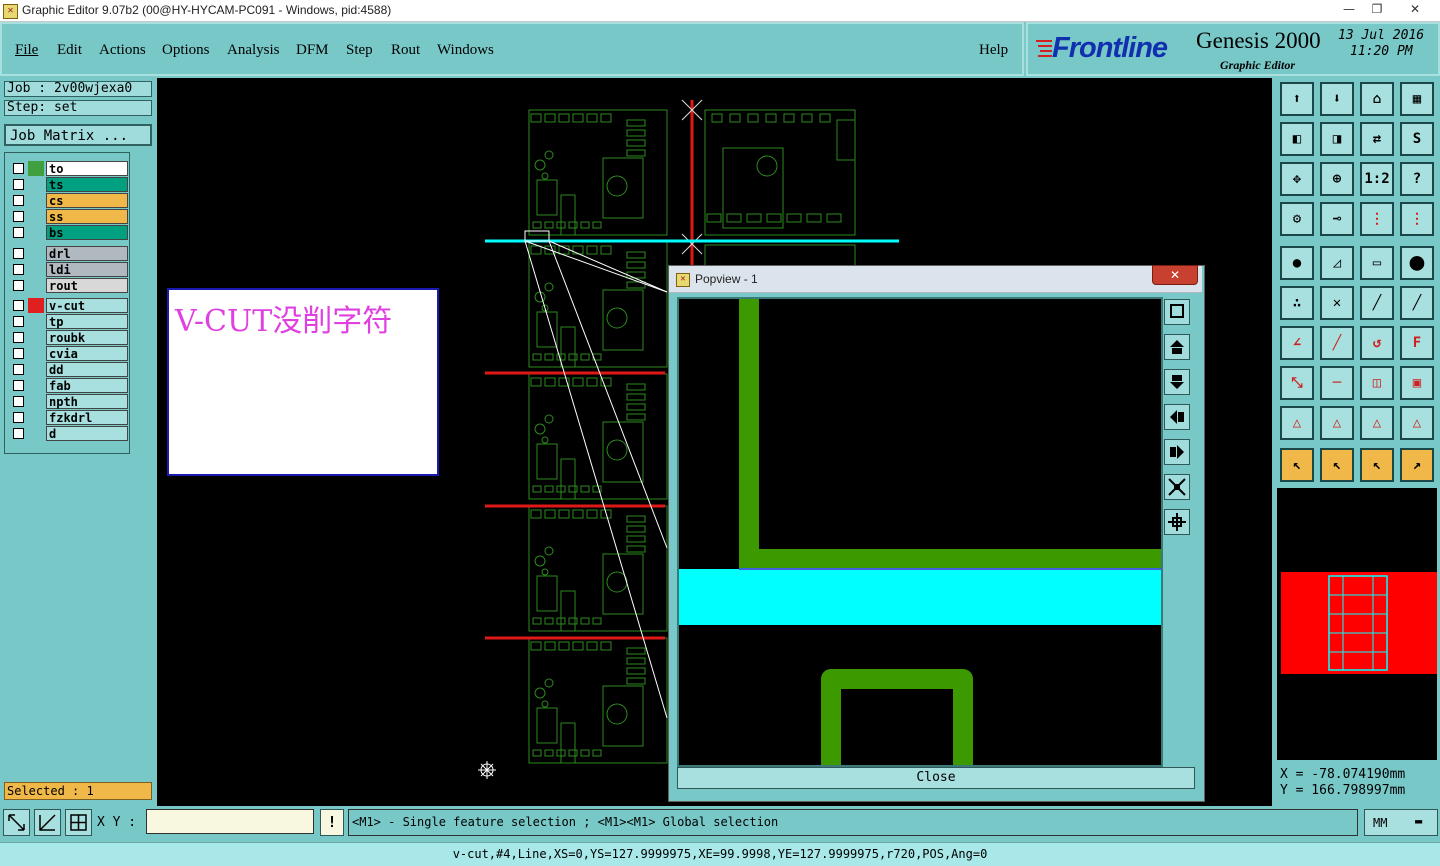 Image resolution: width=1440 pixels, height=866 pixels. I want to click on overview-map, so click(1357, 624).